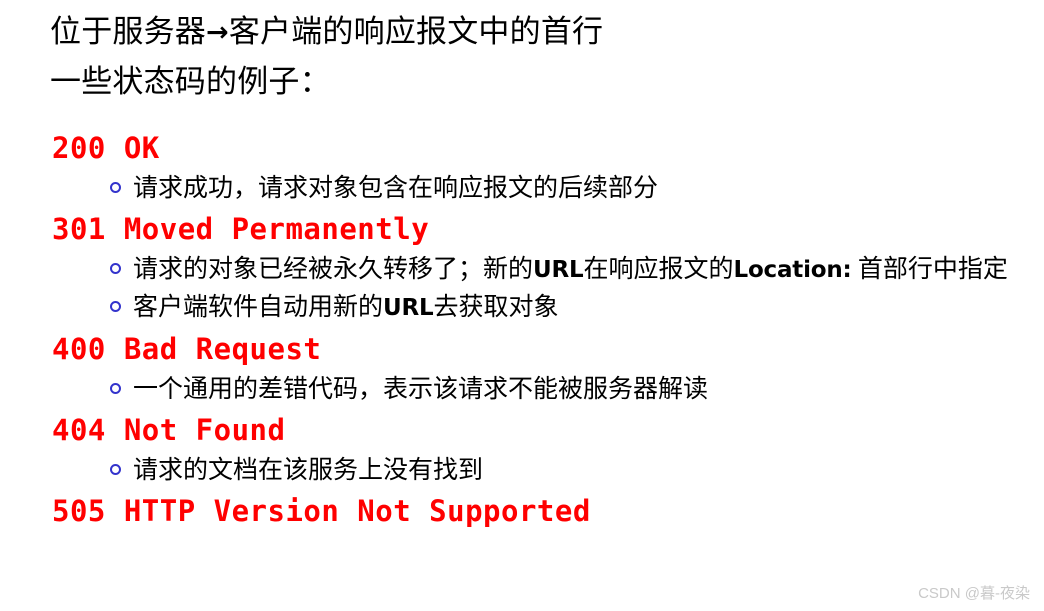 The image size is (1044, 611). What do you see at coordinates (396, 188) in the screenshot?
I see `list-item-segment: 请求成功，请求对象包含在响应报文的后续部分` at bounding box center [396, 188].